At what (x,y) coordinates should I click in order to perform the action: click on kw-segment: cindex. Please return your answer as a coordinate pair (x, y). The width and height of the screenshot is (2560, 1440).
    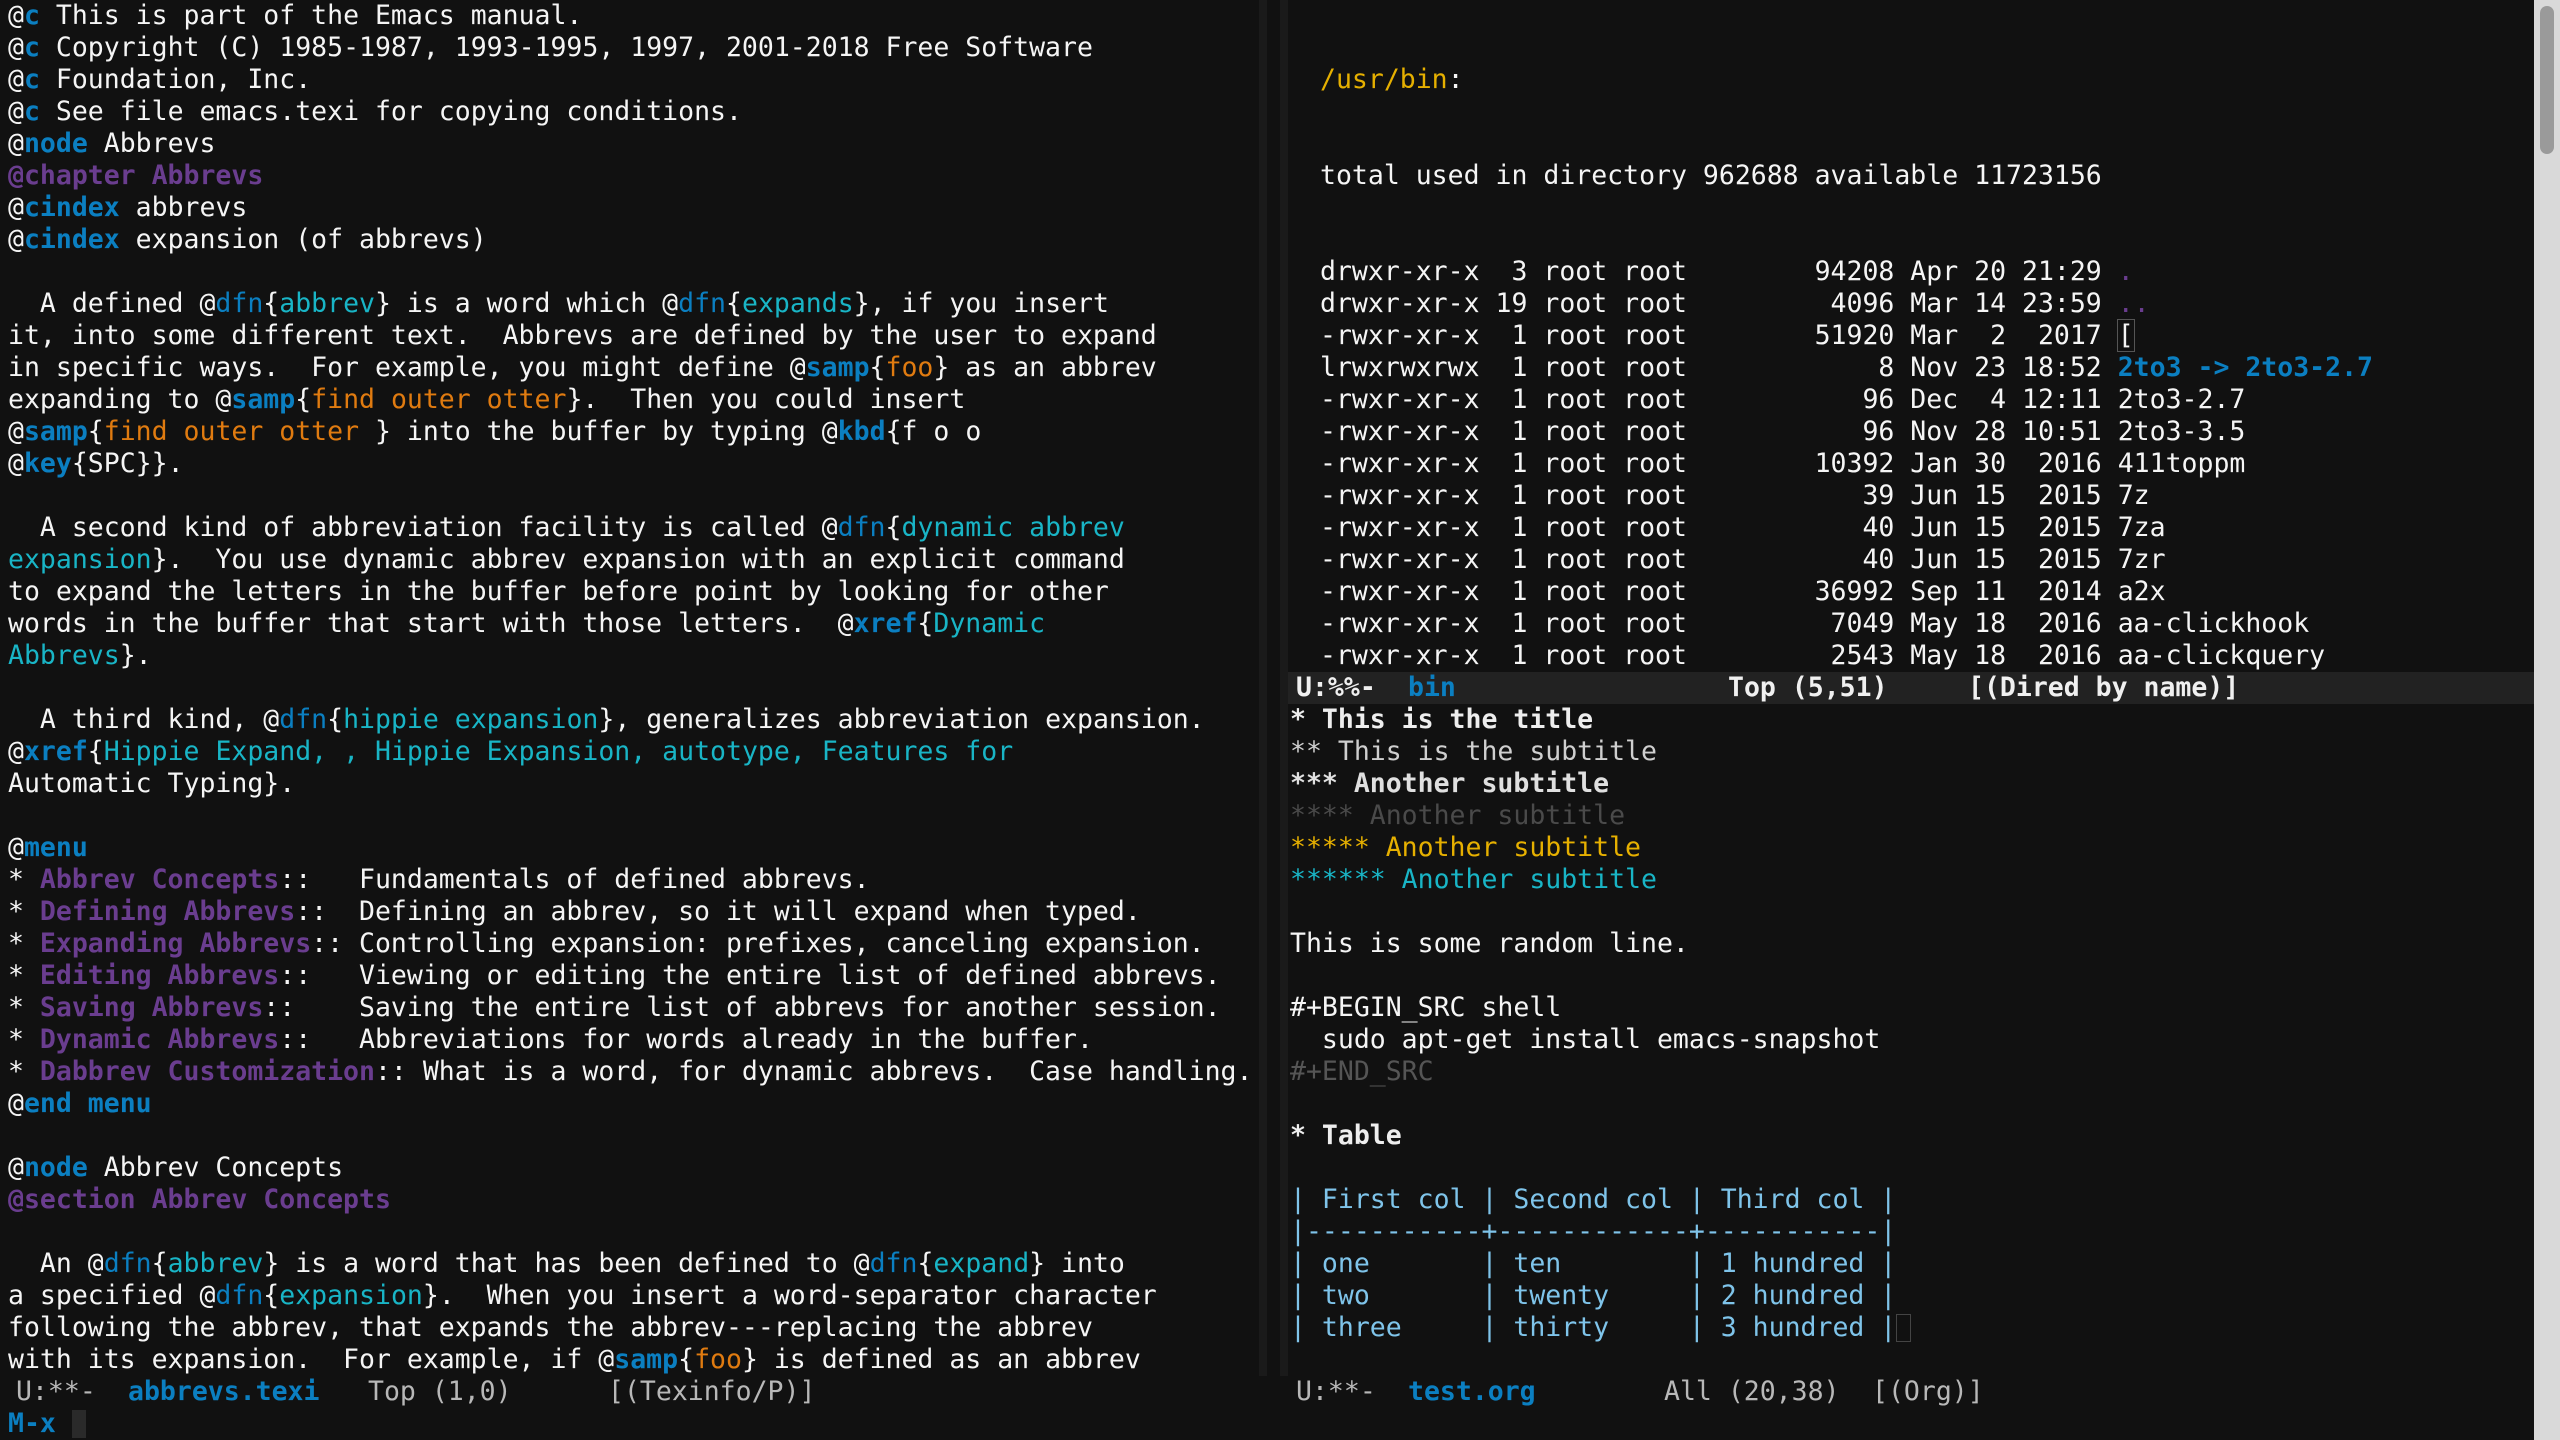
    Looking at the image, I should click on (71, 207).